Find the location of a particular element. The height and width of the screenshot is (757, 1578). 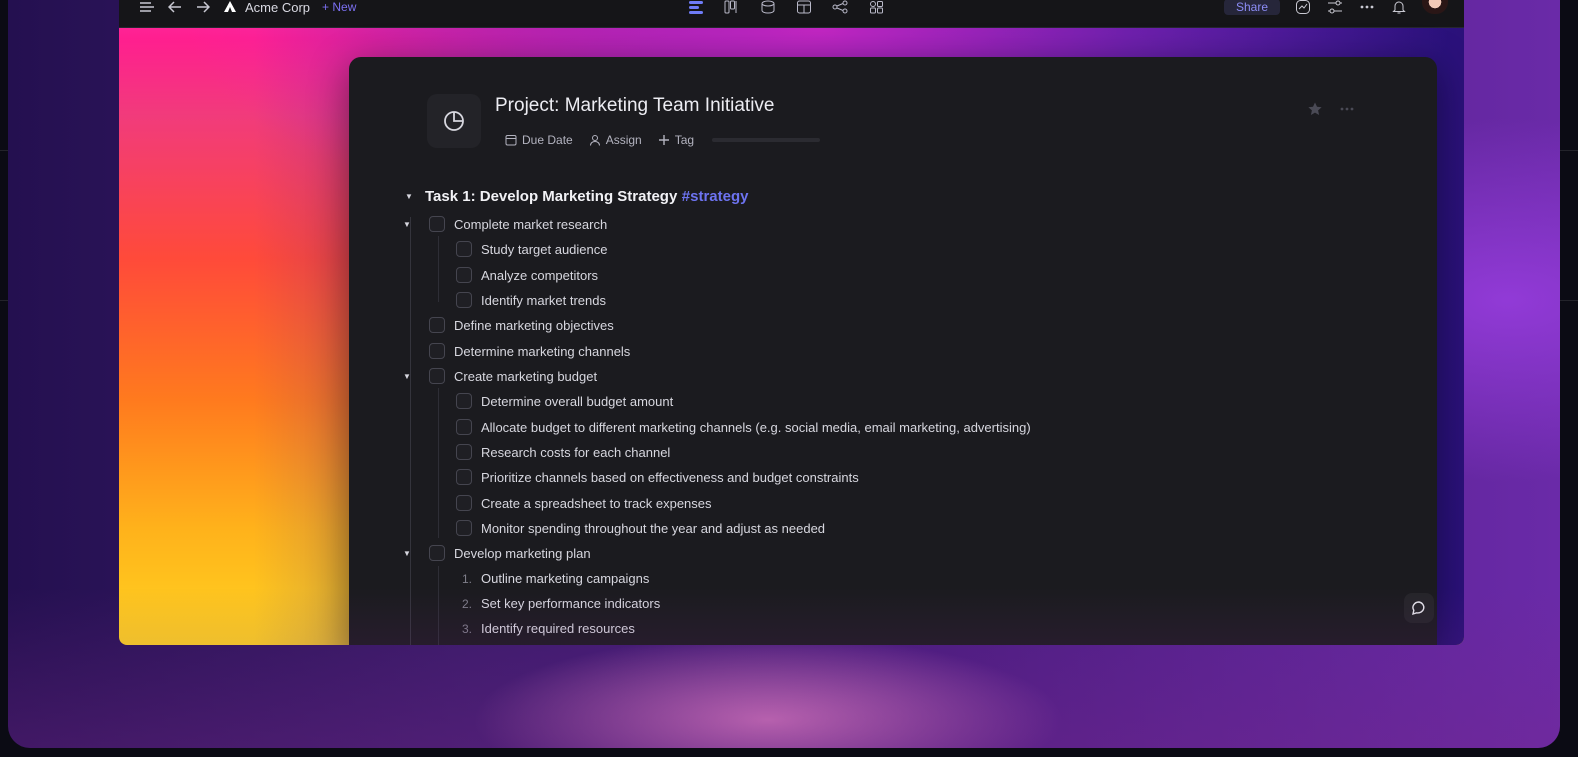

tag-button: Tag is located at coordinates (676, 140).